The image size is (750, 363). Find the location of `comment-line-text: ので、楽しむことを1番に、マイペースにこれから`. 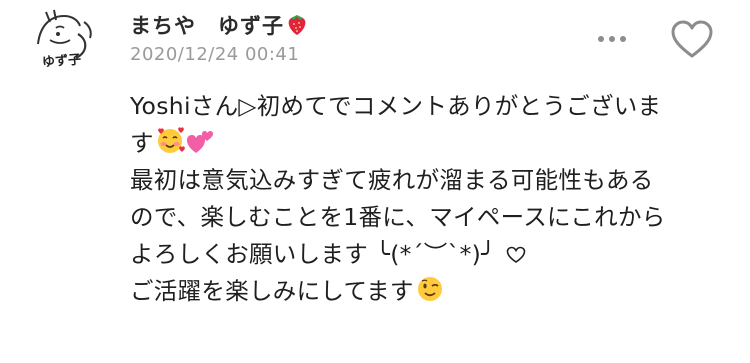

comment-line-text: ので、楽しむことを1番に、マイペースにこれから is located at coordinates (398, 217).